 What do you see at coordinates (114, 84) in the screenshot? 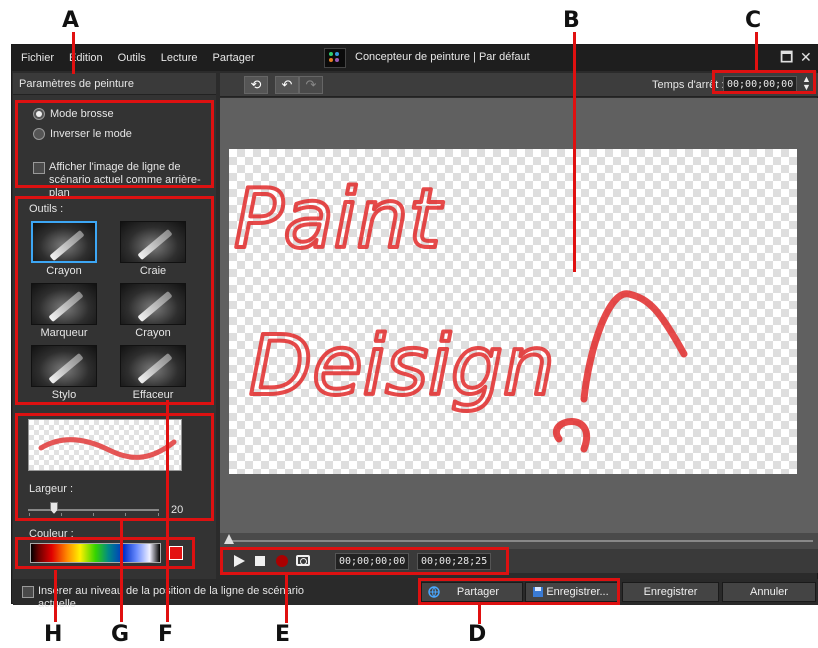
I see `panel-title: Paramètres de peinture` at bounding box center [114, 84].